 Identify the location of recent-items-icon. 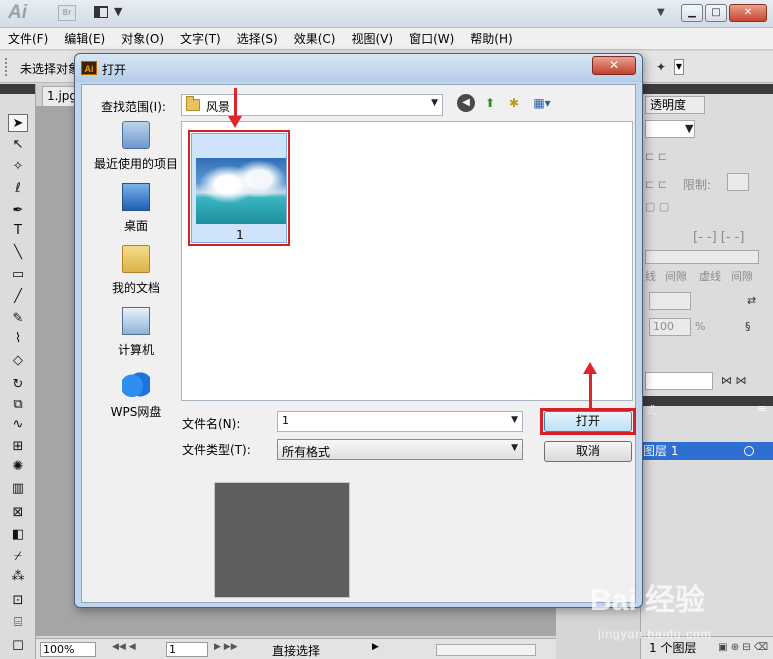
(136, 135).